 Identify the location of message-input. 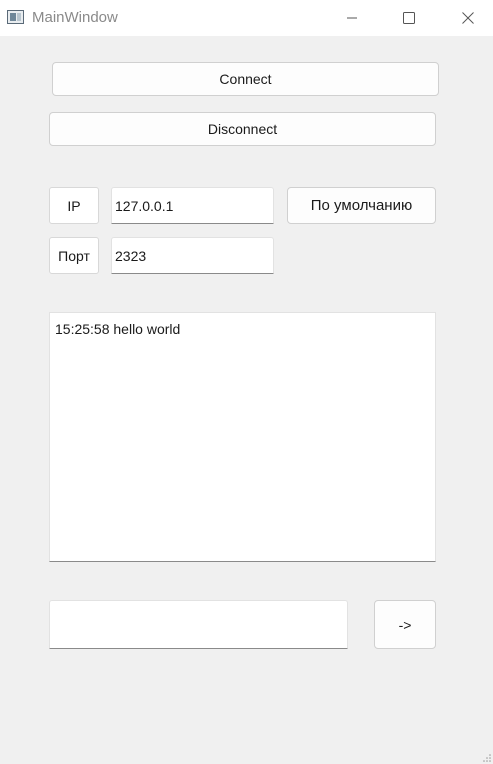
(198, 624).